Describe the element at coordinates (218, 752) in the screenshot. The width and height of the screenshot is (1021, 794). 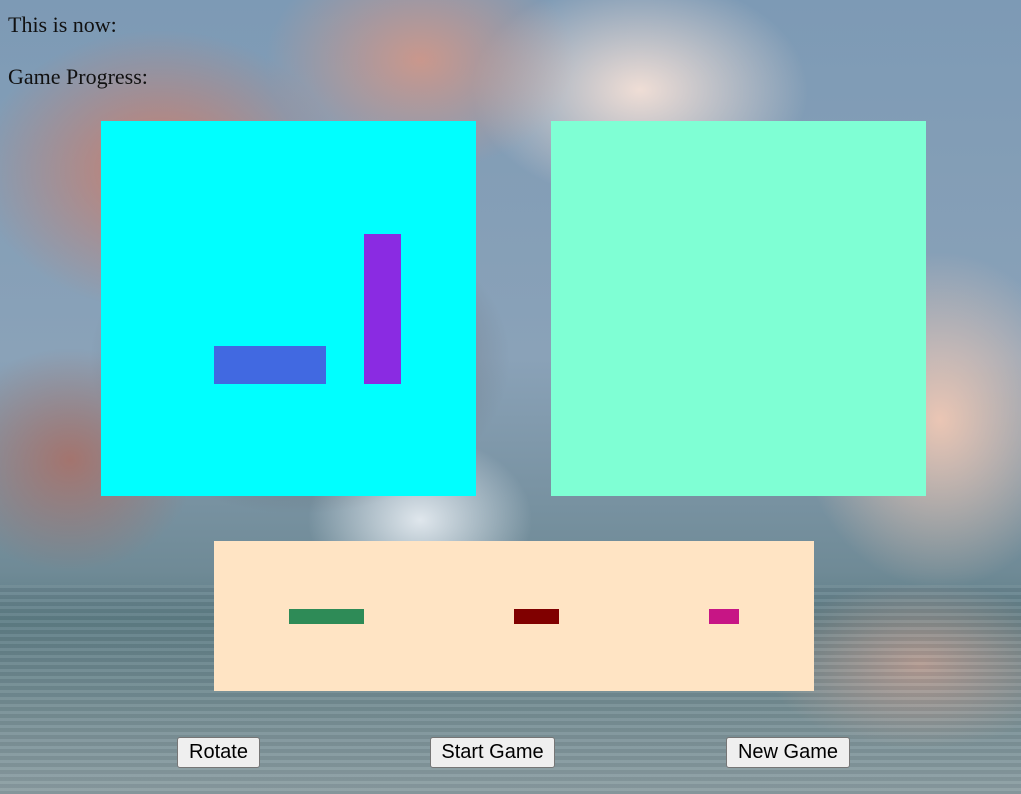
I see `rotate-button: Rotate` at that location.